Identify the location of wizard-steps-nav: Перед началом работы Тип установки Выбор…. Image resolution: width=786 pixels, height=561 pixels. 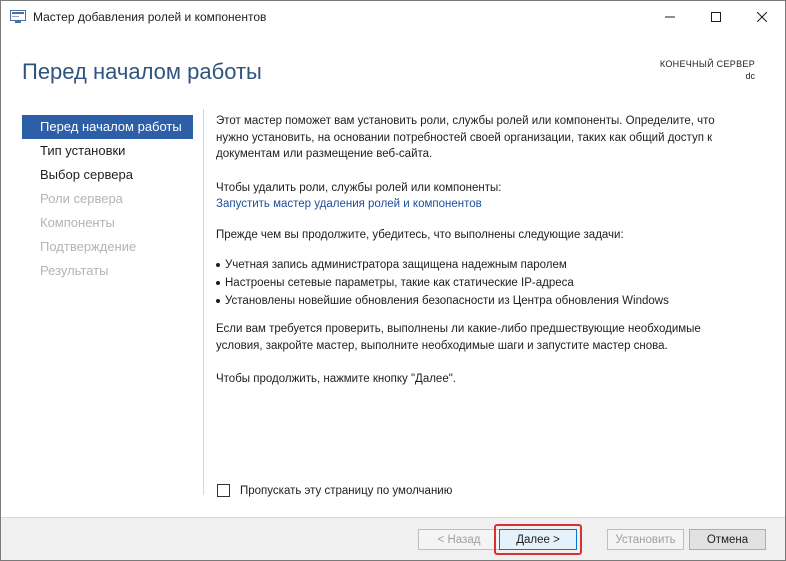
(107, 199).